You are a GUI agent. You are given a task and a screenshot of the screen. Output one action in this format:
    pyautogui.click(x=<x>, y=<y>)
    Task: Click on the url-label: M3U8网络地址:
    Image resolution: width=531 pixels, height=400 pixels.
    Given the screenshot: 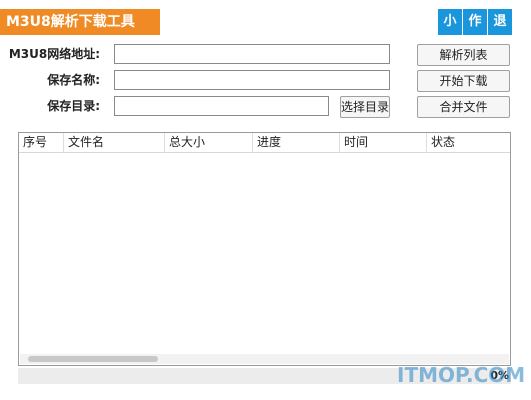 What is the action you would take?
    pyautogui.click(x=54, y=54)
    